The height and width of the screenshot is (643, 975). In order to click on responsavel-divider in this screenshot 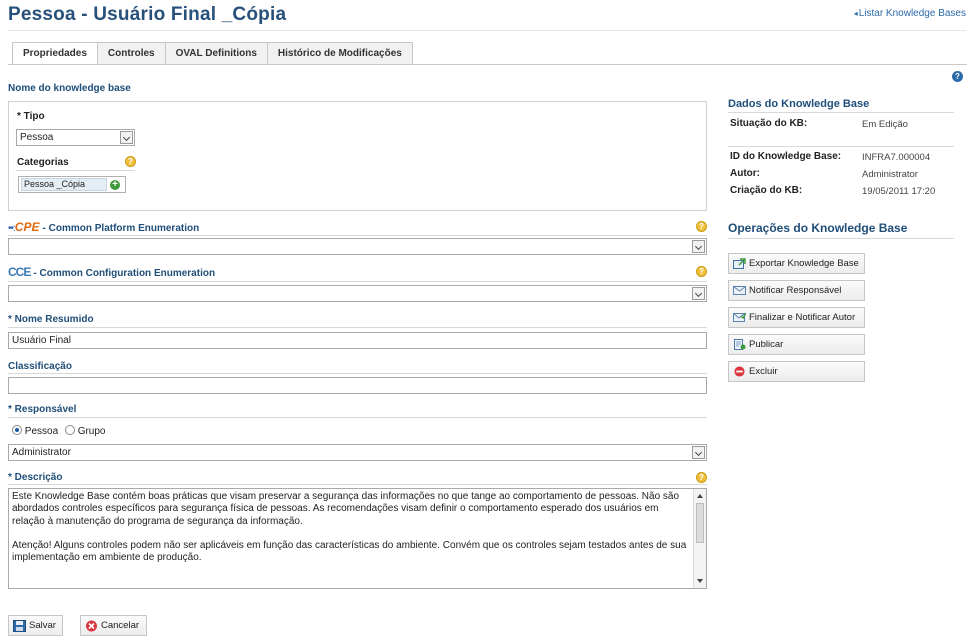, I will do `click(357, 417)`.